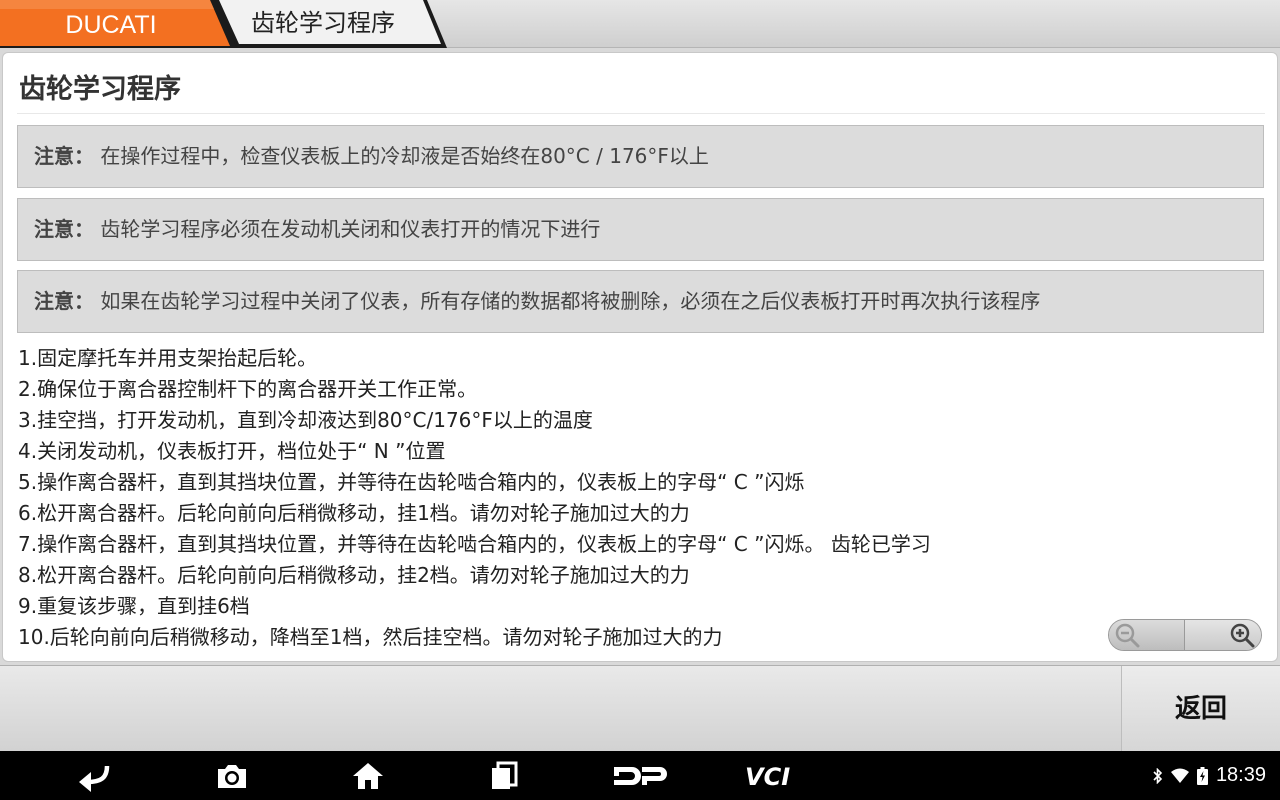 The image size is (1280, 800). What do you see at coordinates (1200, 709) in the screenshot?
I see `back-button: 返回` at bounding box center [1200, 709].